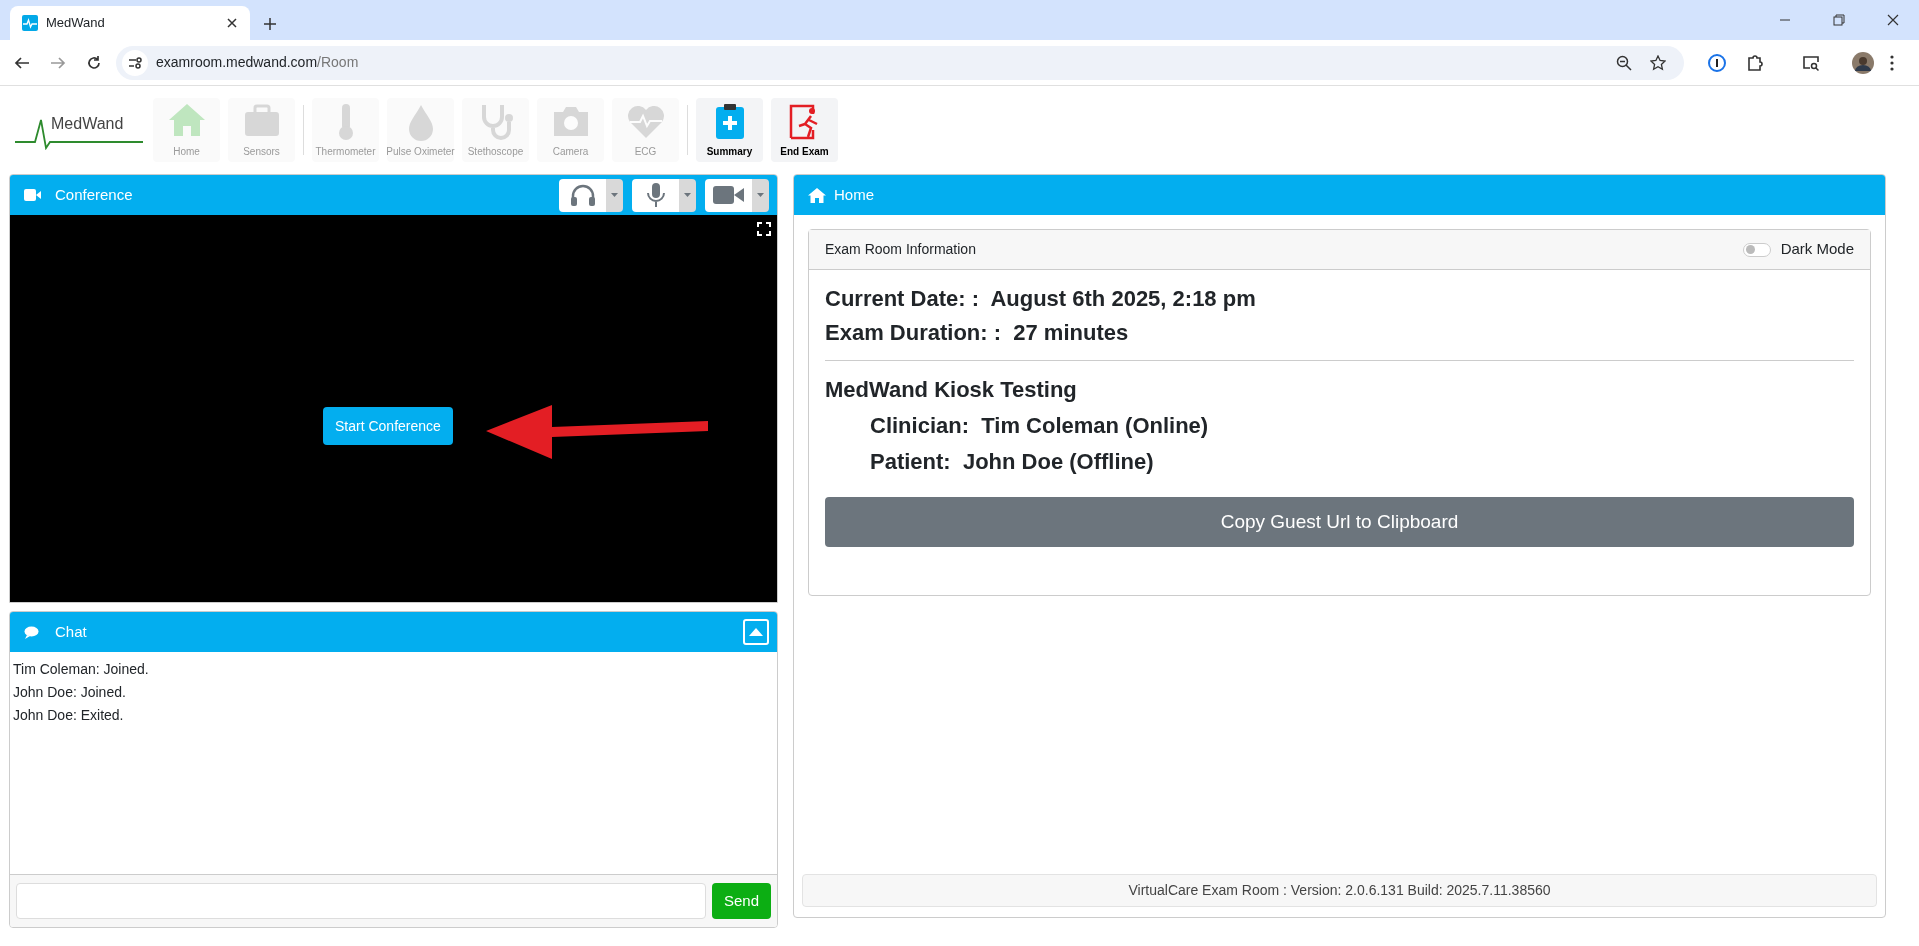 The image size is (1919, 946). Describe the element at coordinates (1717, 62) in the screenshot. I see `password-manager-icon` at that location.